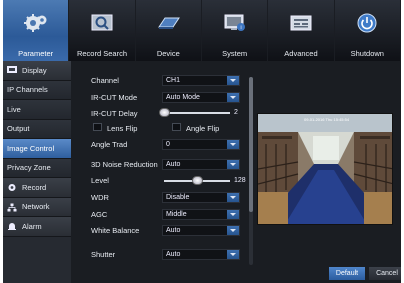 Image resolution: width=404 pixels, height=283 pixels. I want to click on tab-device: Device, so click(169, 30).